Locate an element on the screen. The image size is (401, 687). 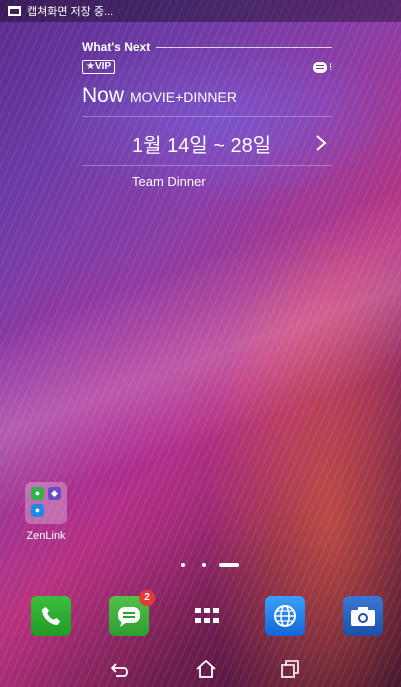
date-row: 1월 14일 ~ 28일 is located at coordinates (207, 143).